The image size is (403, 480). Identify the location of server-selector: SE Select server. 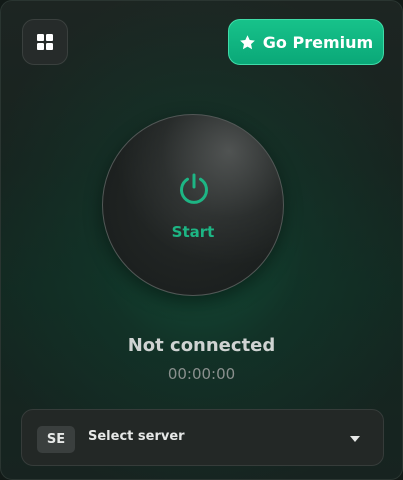
(202, 437).